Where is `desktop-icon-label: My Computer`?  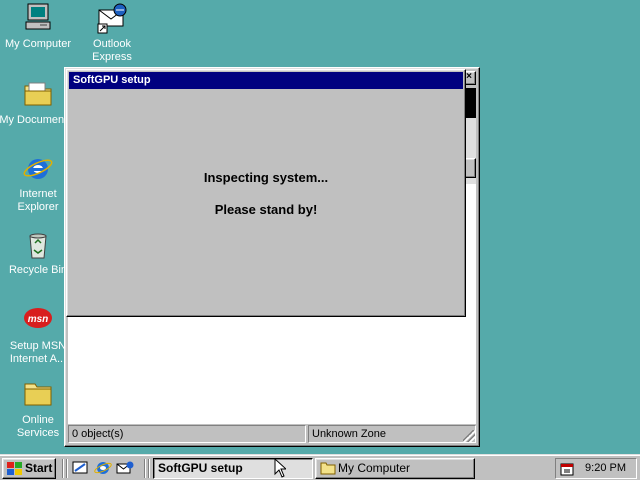 desktop-icon-label: My Computer is located at coordinates (38, 44).